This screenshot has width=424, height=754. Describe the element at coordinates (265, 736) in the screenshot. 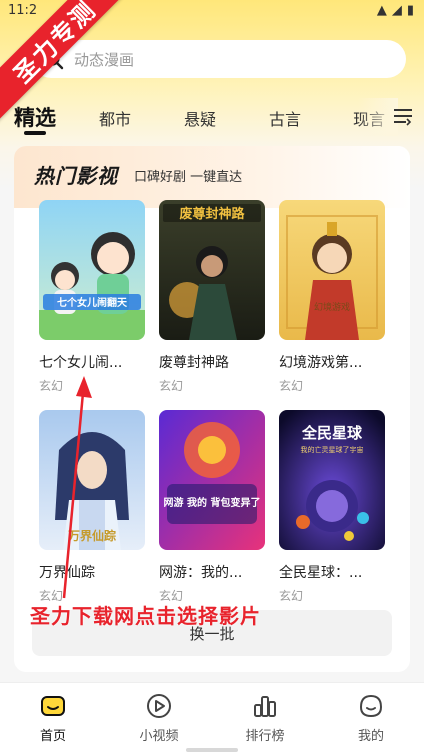

I see `nav-label: 排行榜` at that location.